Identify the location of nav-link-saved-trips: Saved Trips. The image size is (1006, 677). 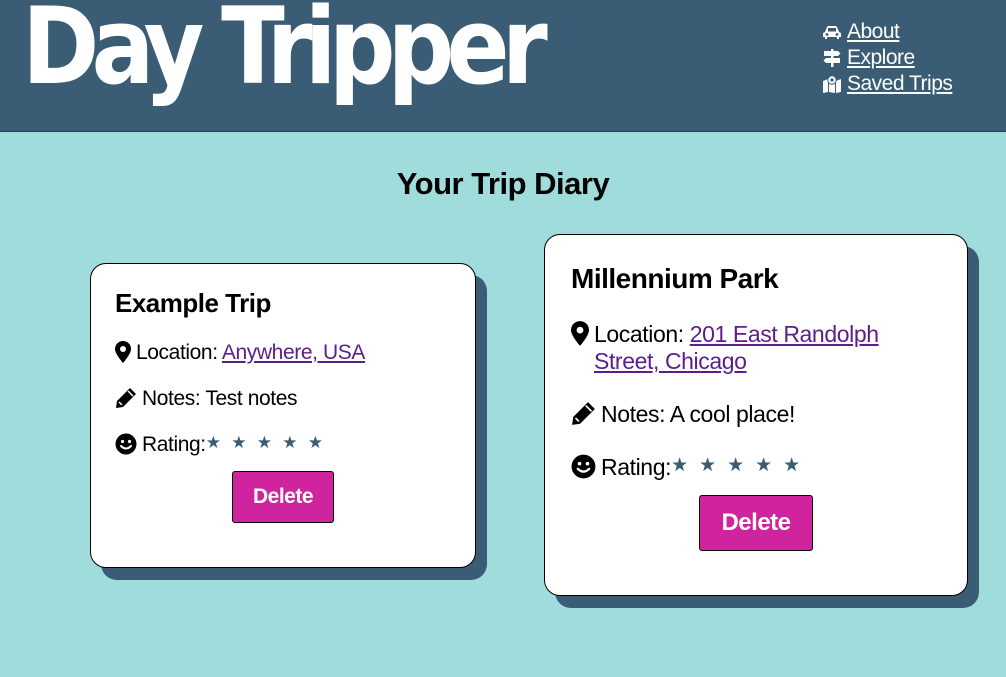
(900, 84).